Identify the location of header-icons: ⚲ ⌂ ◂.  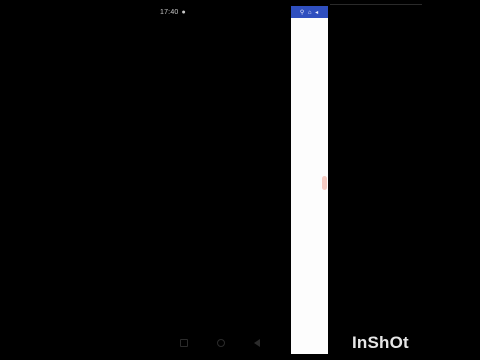
(309, 12).